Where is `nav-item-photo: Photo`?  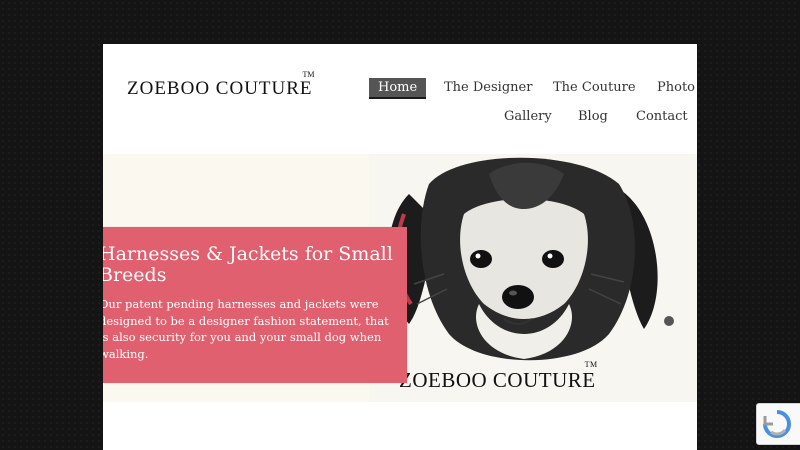 nav-item-photo: Photo is located at coordinates (676, 87).